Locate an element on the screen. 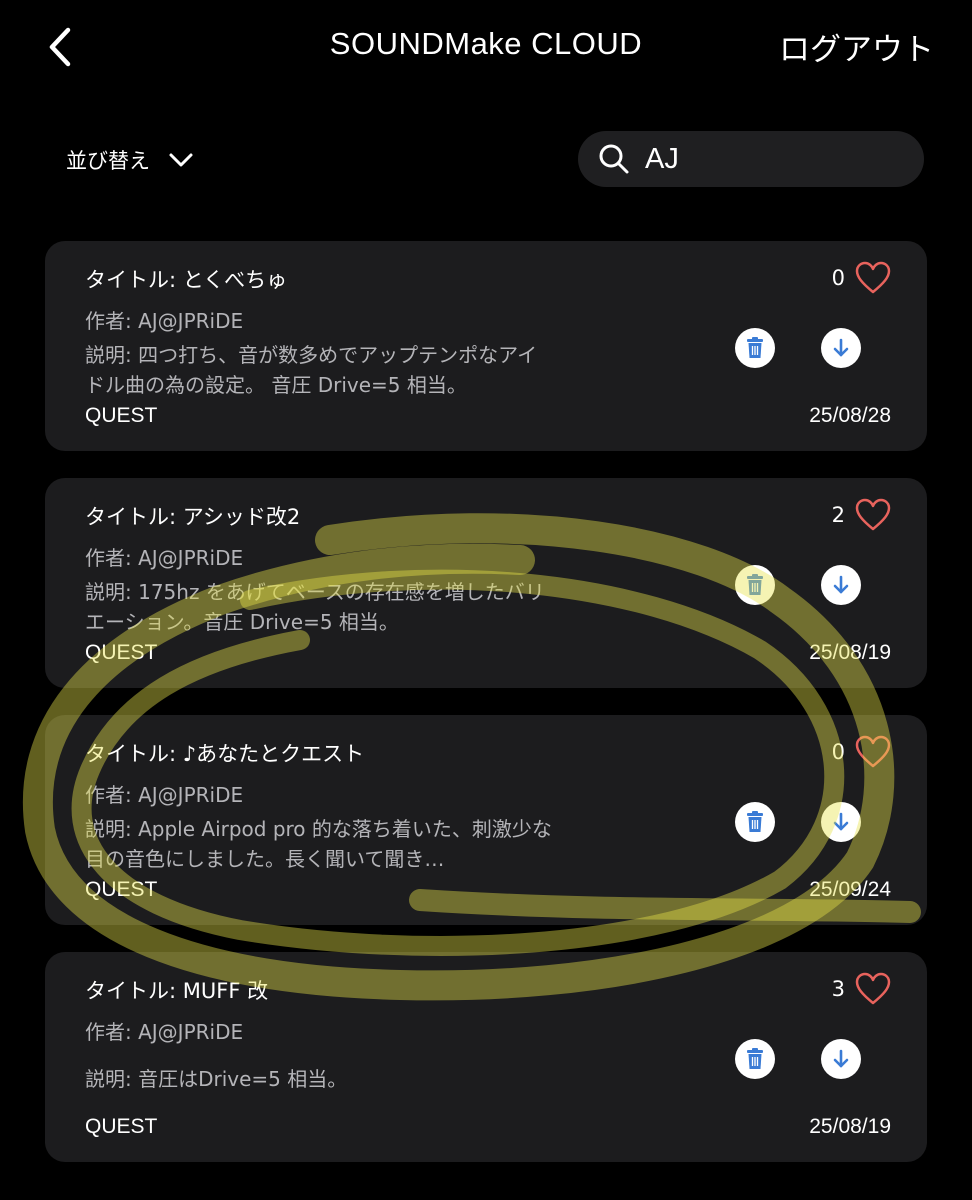 The height and width of the screenshot is (1200, 972). search-input is located at coordinates (770, 159).